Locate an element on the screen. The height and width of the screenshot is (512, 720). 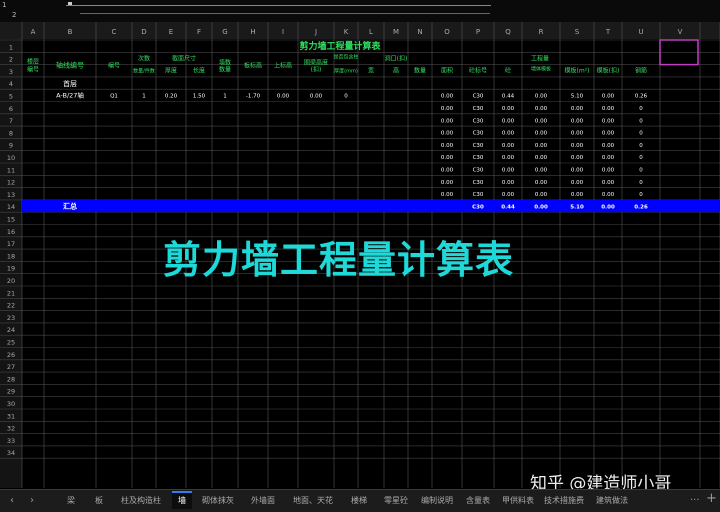
sheet-tab: 含量表 is located at coordinates (478, 501).